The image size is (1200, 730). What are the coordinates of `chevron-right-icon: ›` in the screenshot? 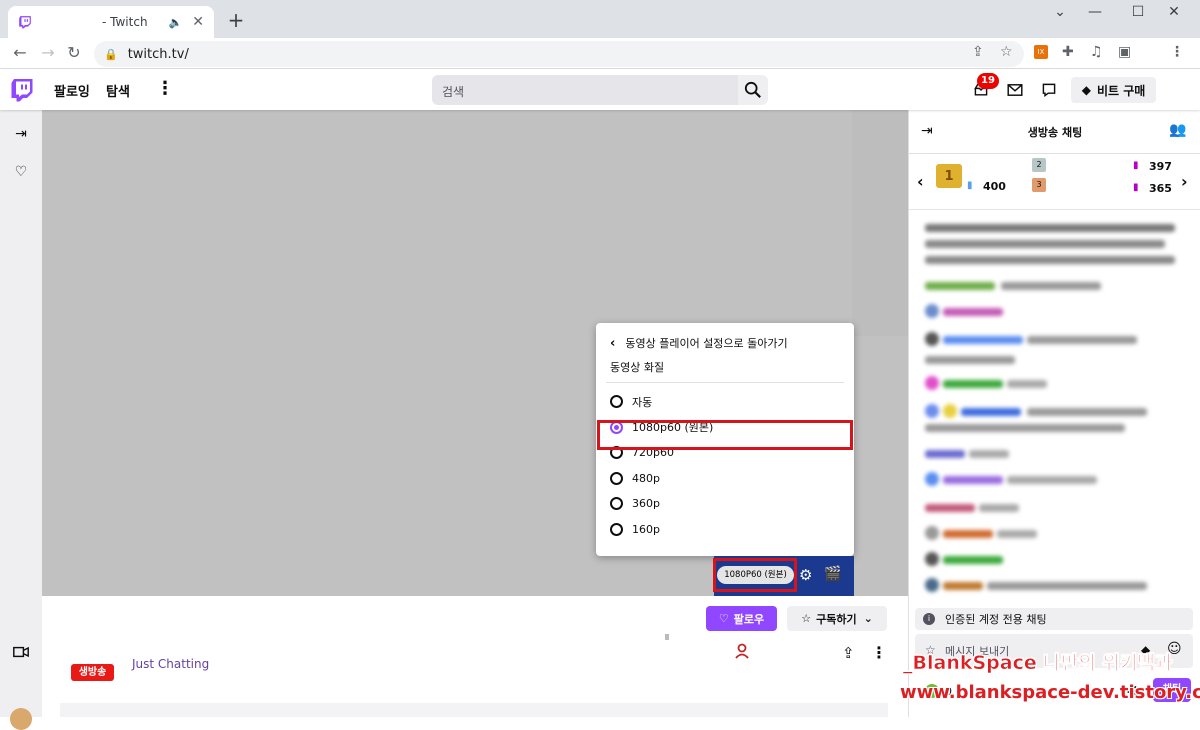 It's located at (1184, 181).